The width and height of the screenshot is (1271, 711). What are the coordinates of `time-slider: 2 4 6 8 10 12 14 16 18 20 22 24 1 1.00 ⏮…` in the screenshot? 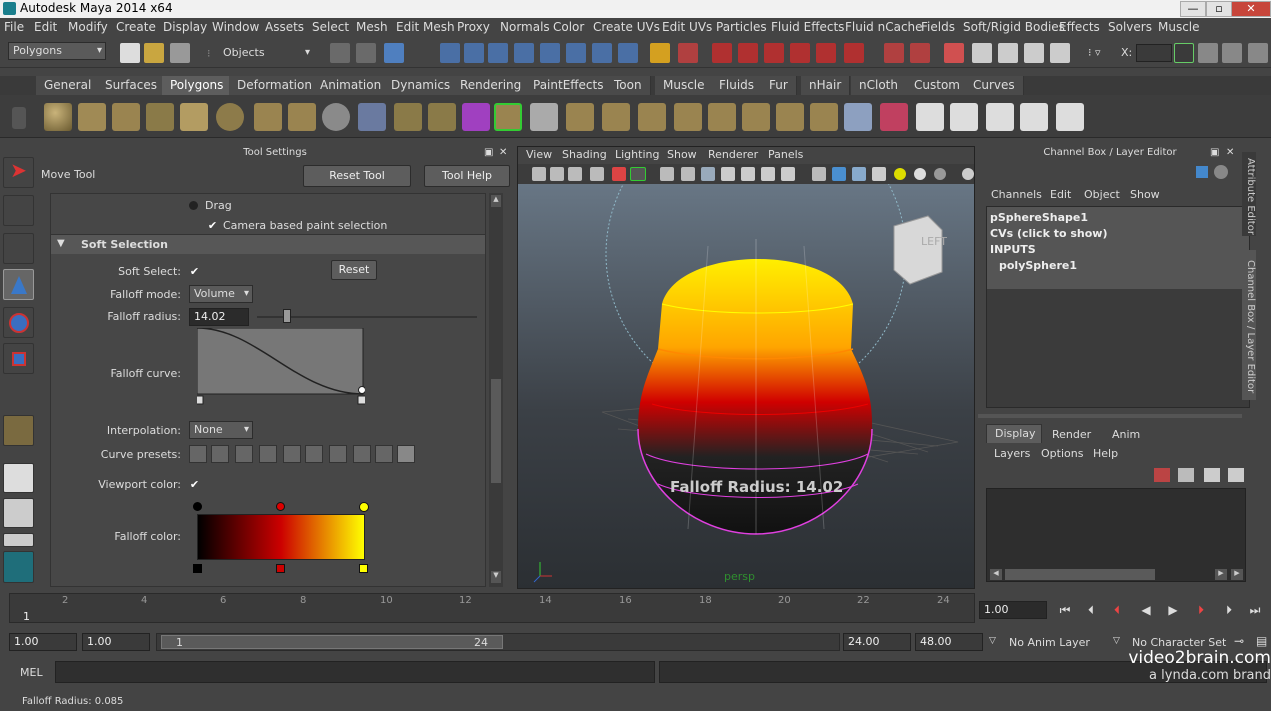 It's located at (635, 608).